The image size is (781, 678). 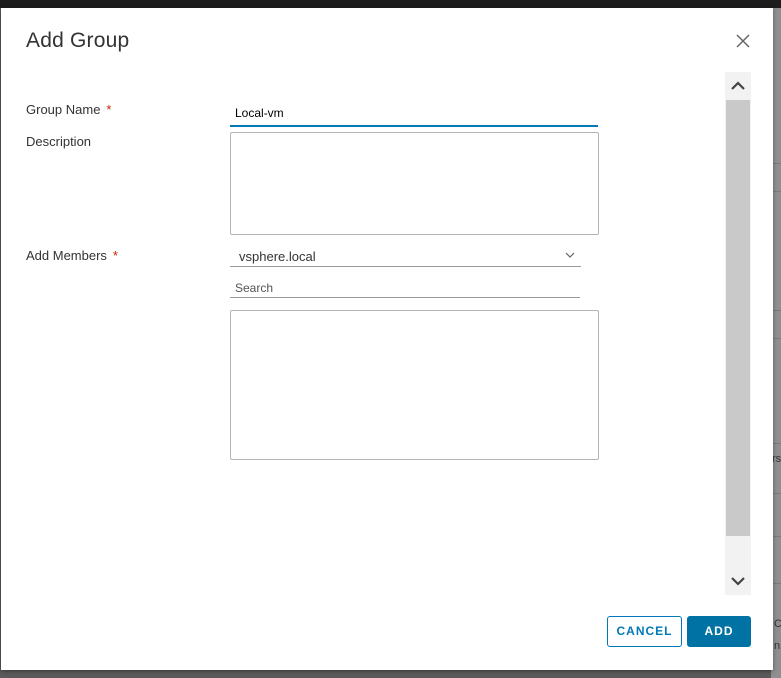 What do you see at coordinates (414, 113) in the screenshot?
I see `group-name-input` at bounding box center [414, 113].